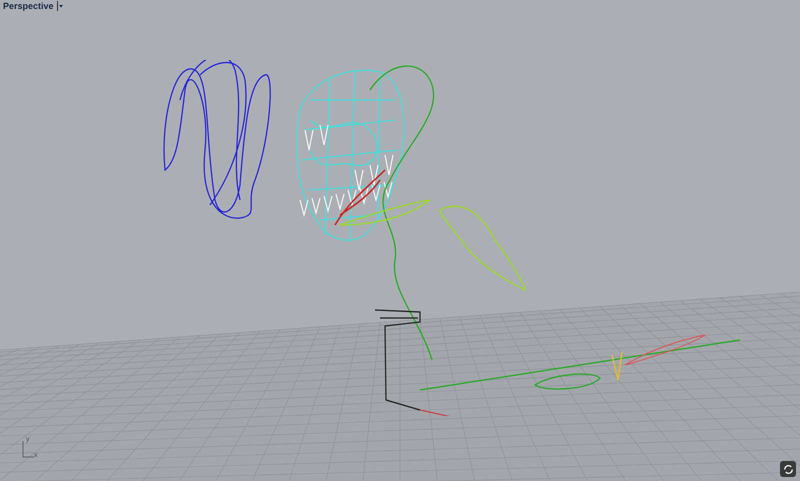 Image resolution: width=800 pixels, height=481 pixels. I want to click on viewport-title: Perspective, so click(28, 6).